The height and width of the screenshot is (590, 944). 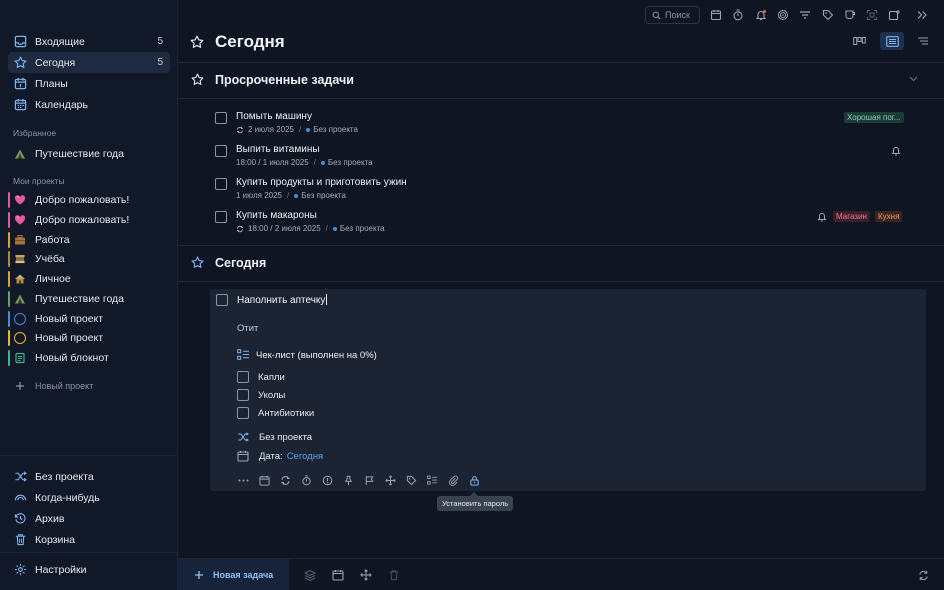 I want to click on add-project-button: Новый проект, so click(x=89, y=385).